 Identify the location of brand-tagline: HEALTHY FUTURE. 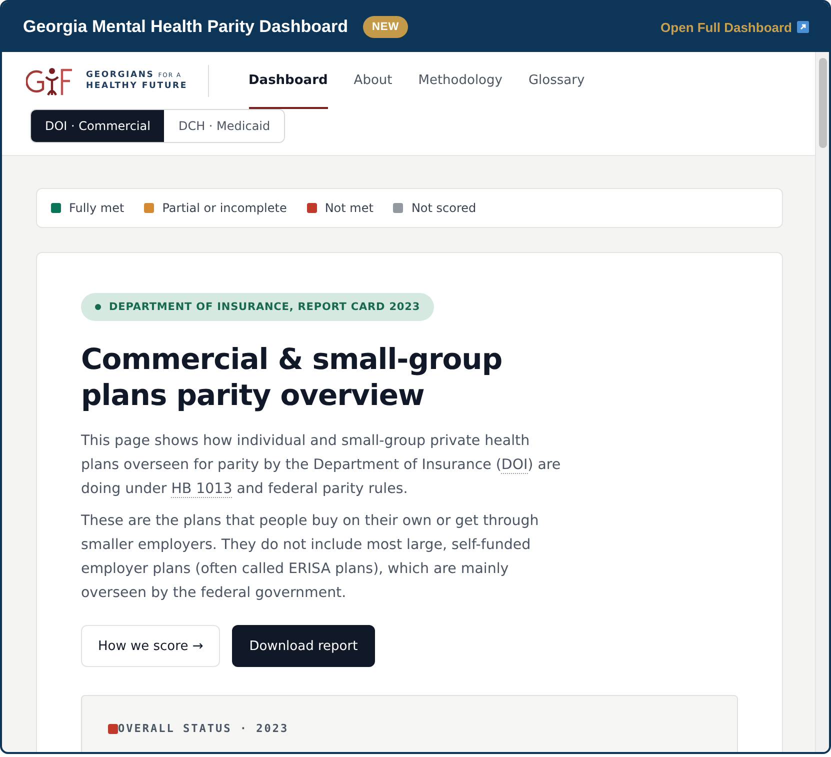
(137, 86).